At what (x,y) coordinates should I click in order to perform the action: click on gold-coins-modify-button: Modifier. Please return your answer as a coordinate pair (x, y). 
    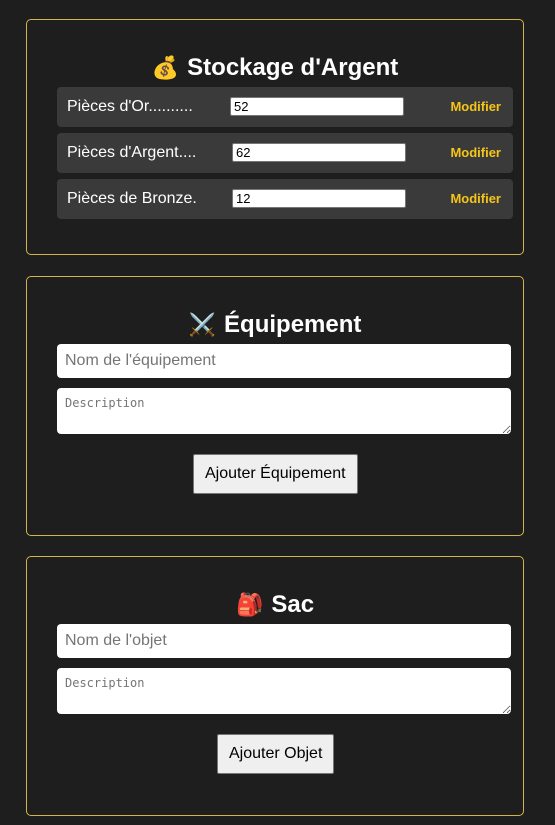
    Looking at the image, I should click on (475, 106).